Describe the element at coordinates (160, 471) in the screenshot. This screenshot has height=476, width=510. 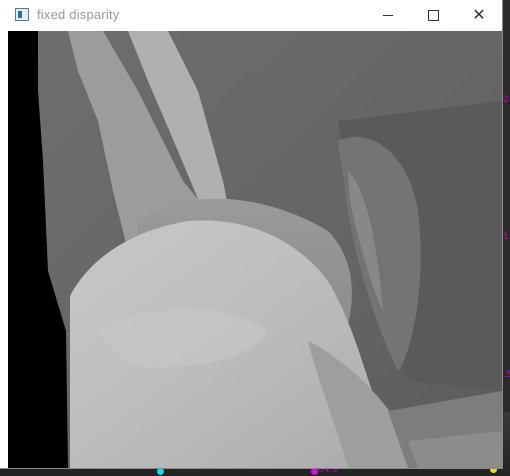
I see `cyan-marker` at that location.